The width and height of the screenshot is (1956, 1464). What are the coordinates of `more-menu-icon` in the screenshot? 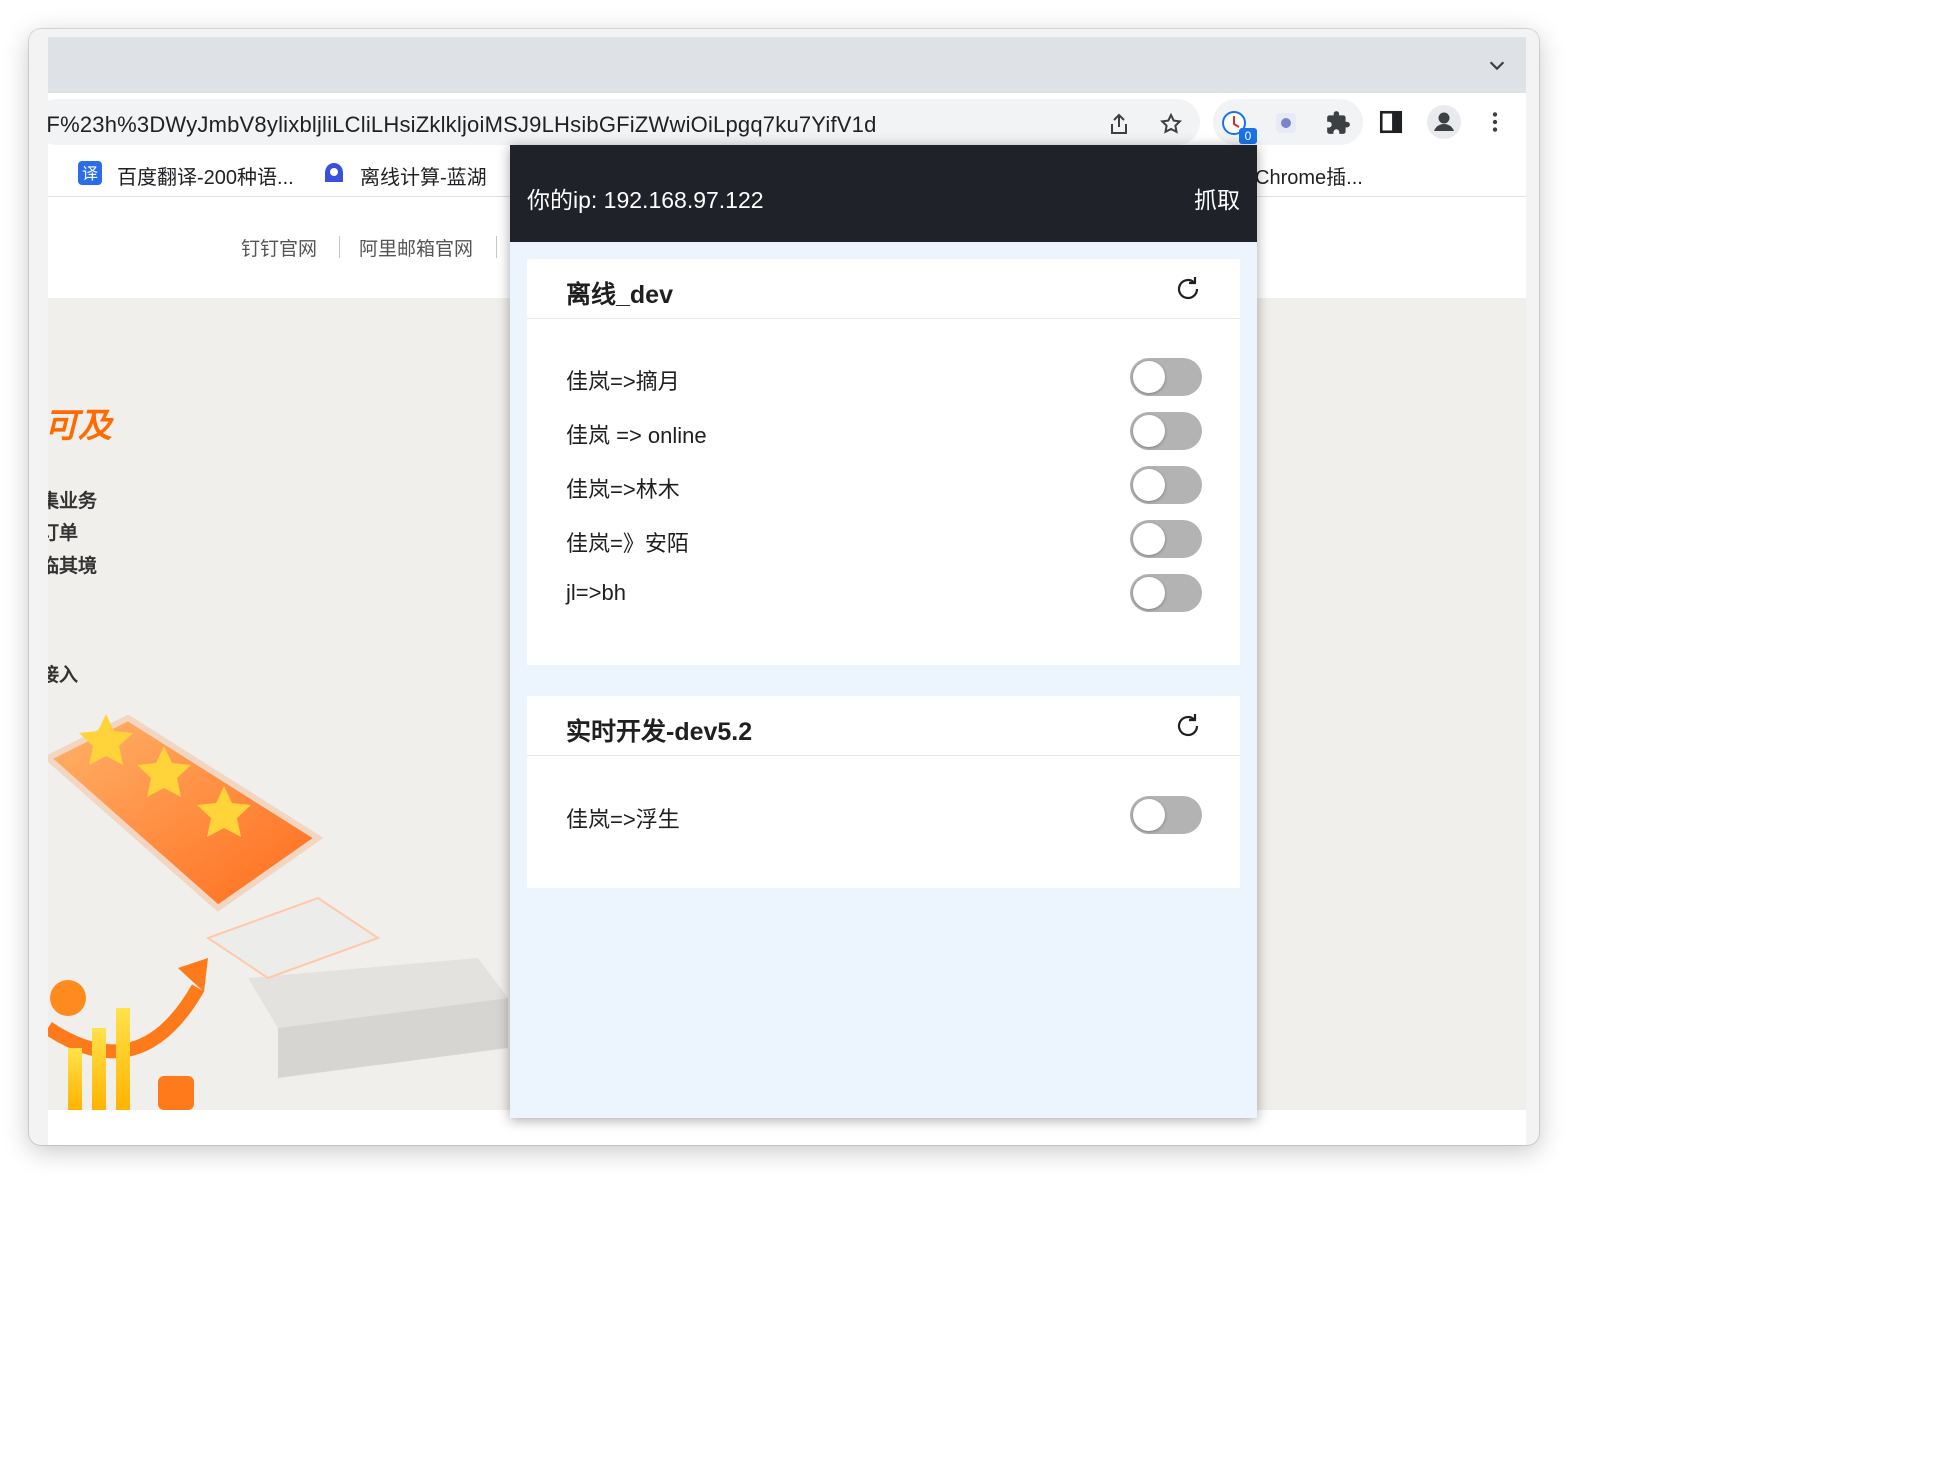 It's located at (1495, 122).